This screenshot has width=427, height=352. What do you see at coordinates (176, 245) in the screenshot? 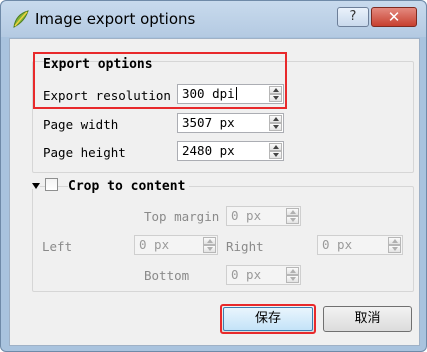
I see `left-margin-spinbox: 0 px` at bounding box center [176, 245].